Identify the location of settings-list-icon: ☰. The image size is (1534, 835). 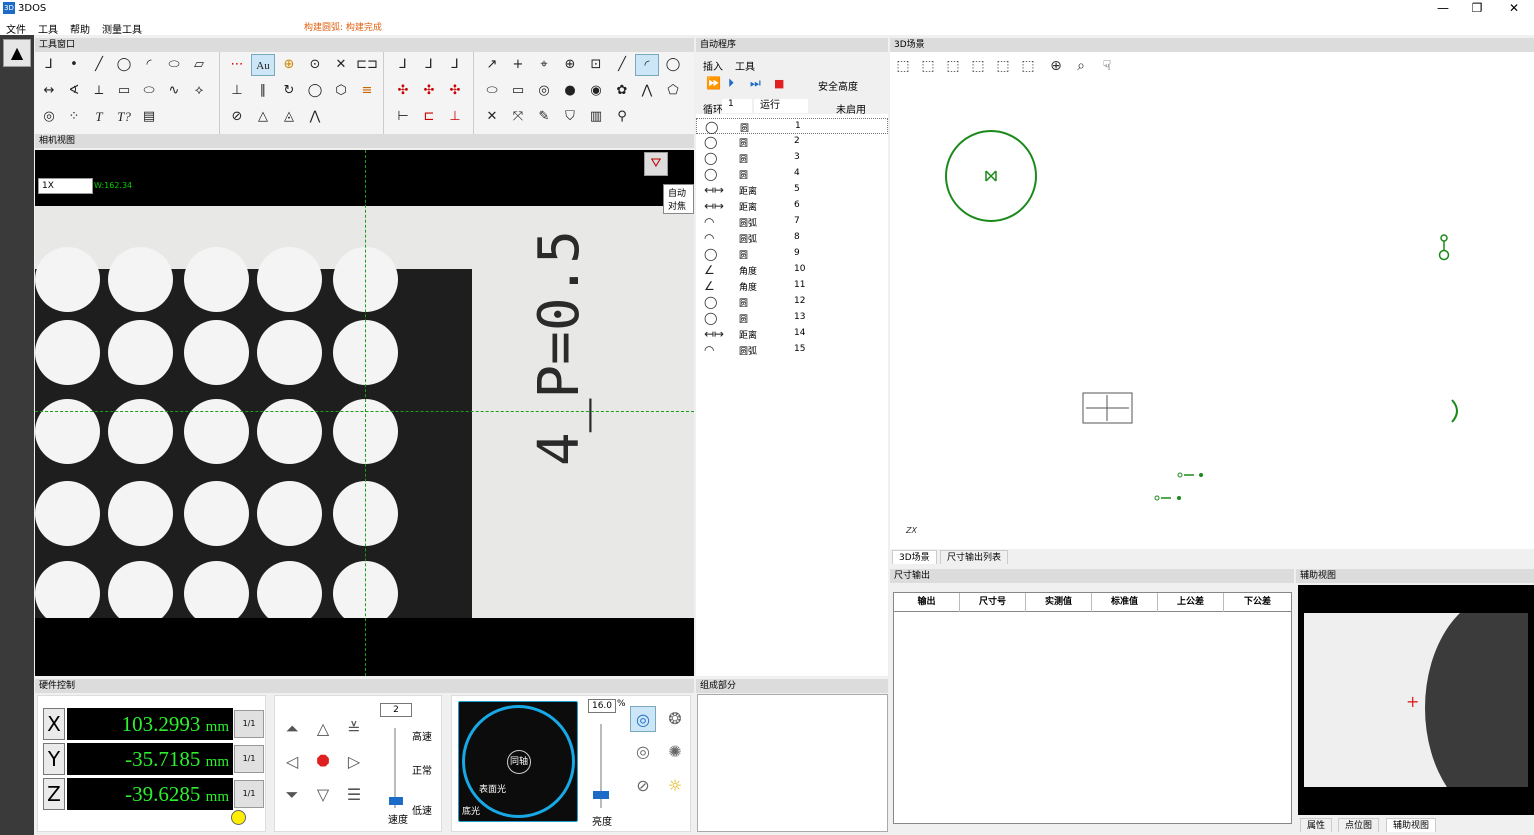
(354, 795).